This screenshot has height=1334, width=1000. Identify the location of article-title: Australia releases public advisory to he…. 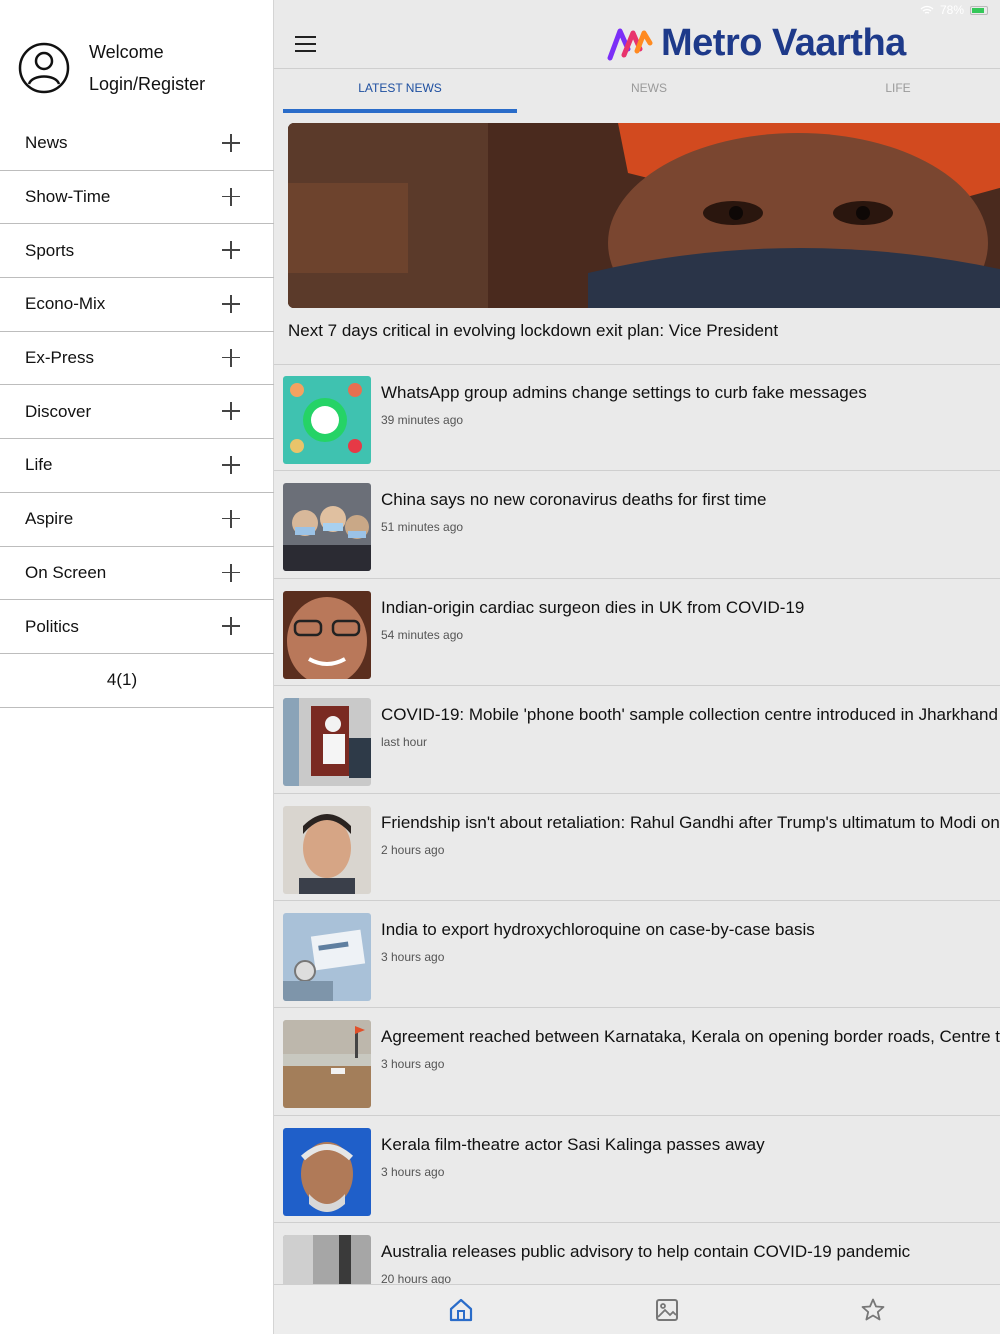
(646, 1252).